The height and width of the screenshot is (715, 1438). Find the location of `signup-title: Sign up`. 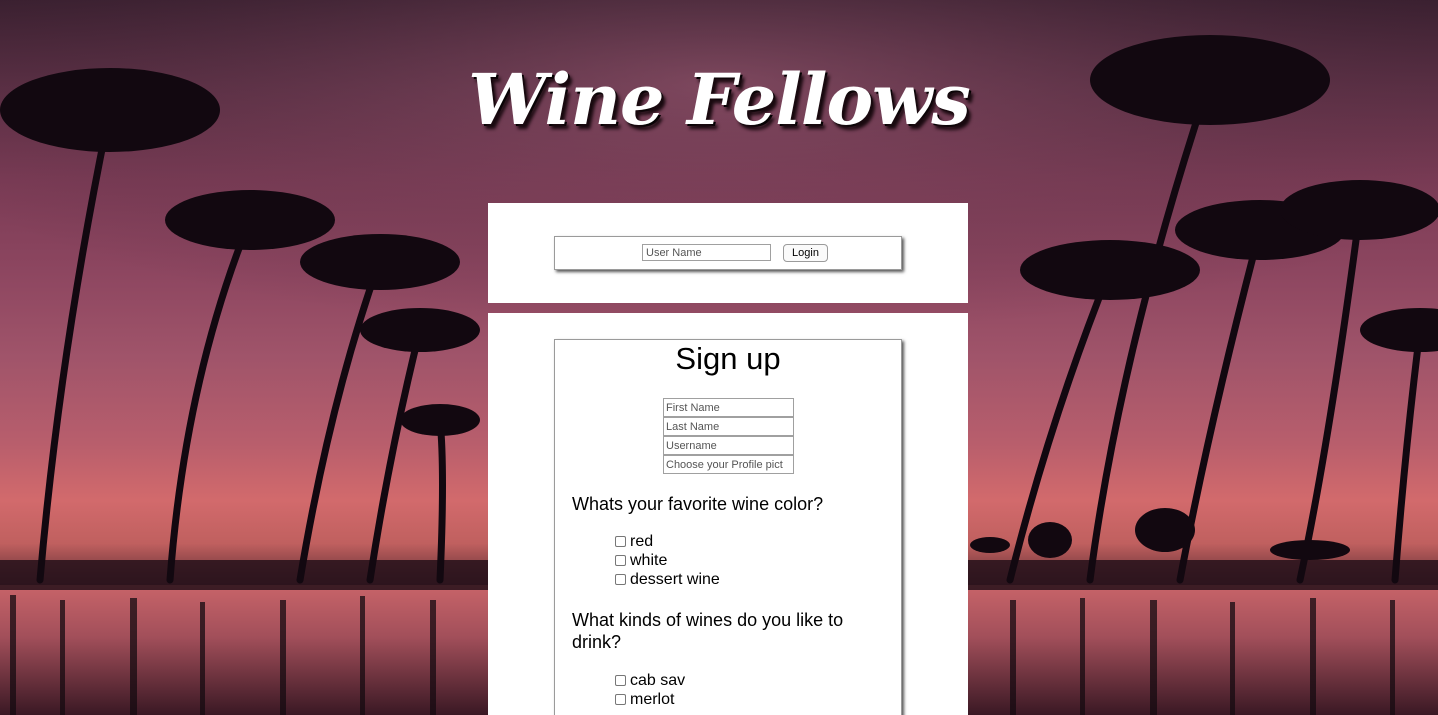

signup-title: Sign up is located at coordinates (728, 358).